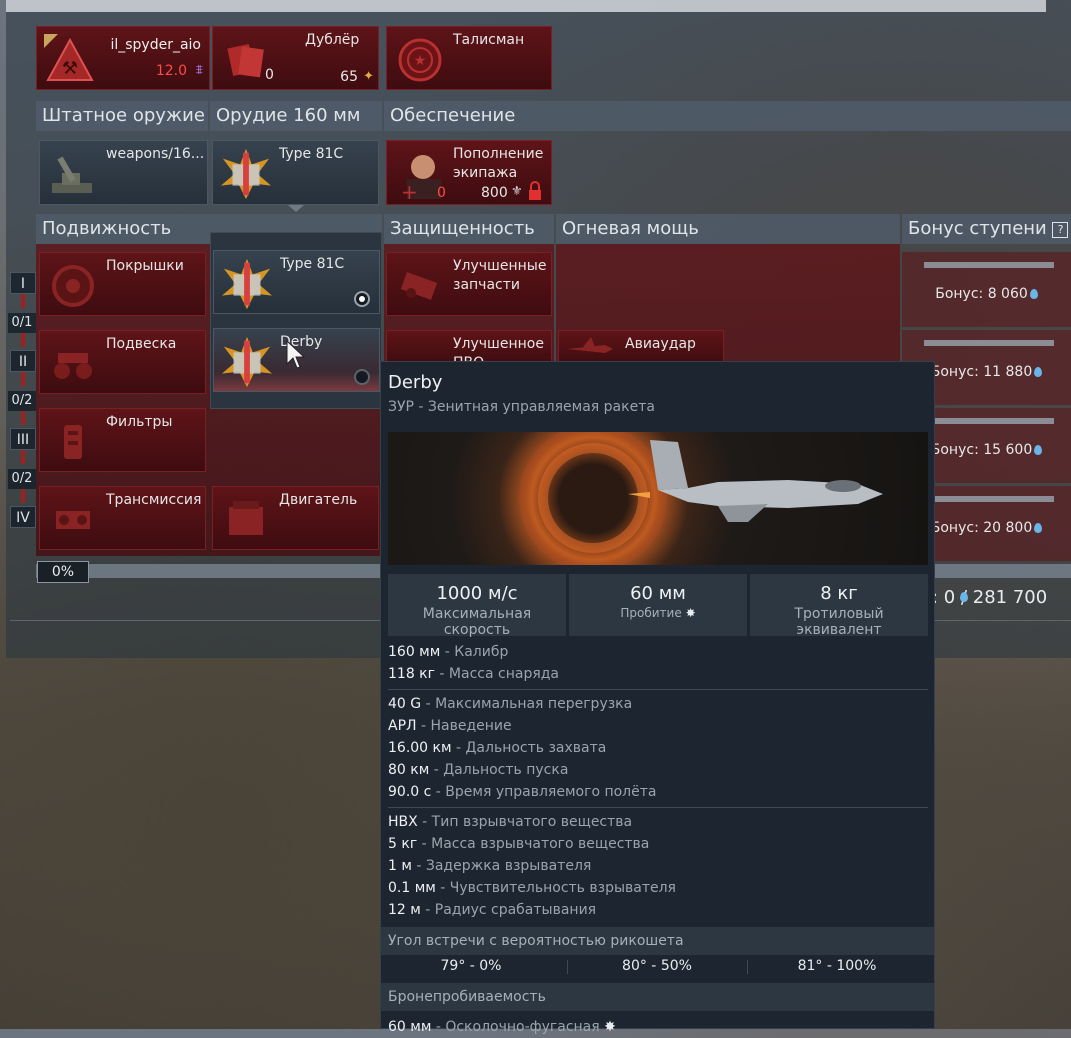 The width and height of the screenshot is (1071, 1038). Describe the element at coordinates (73, 442) in the screenshot. I see `filter-icon` at that location.